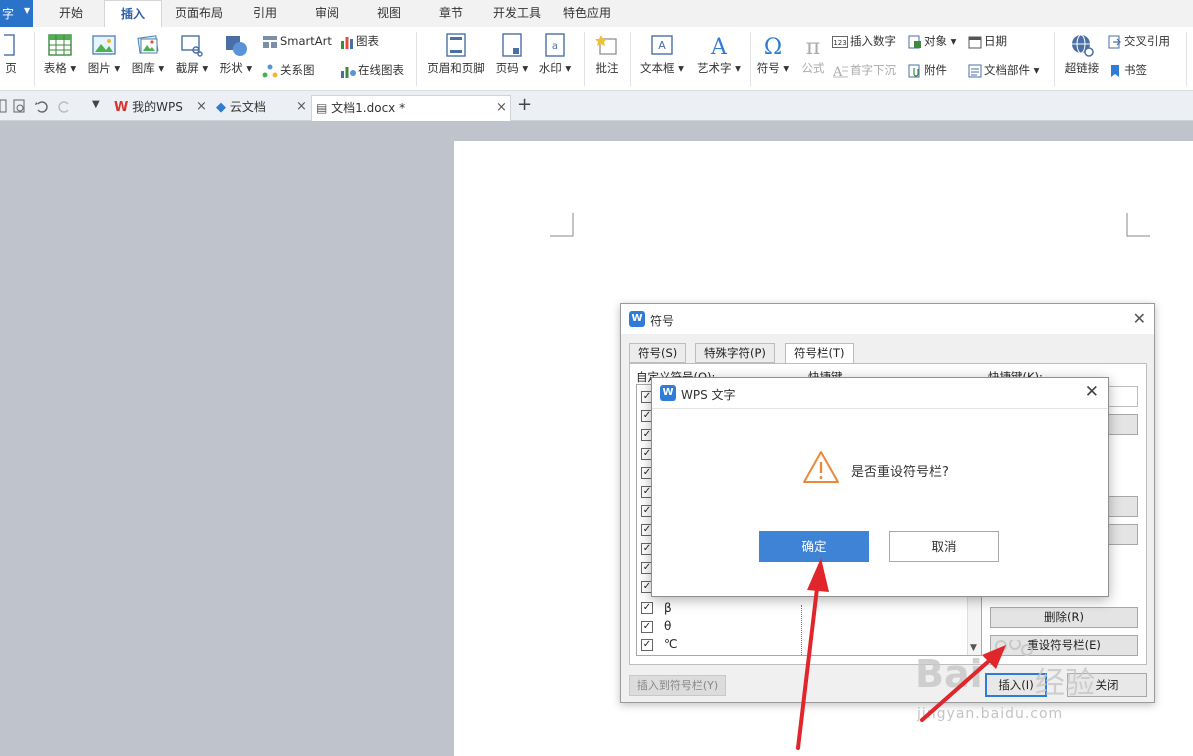  What do you see at coordinates (1107, 685) in the screenshot?
I see `close-button: 关闭` at bounding box center [1107, 685].